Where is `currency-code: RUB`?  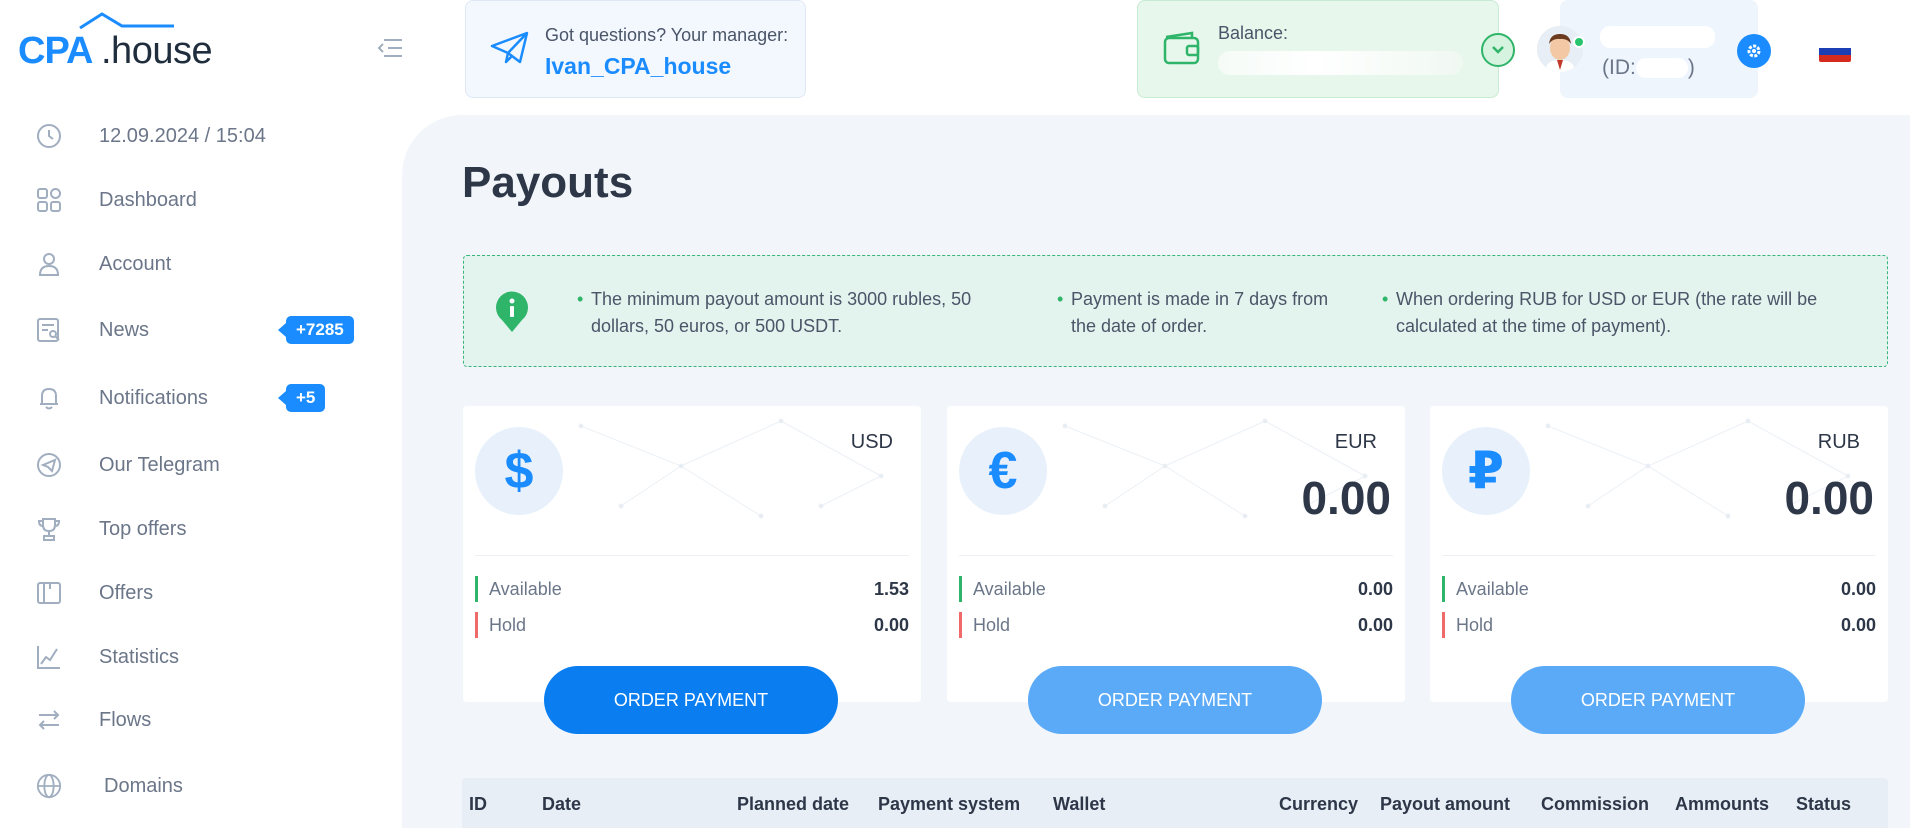
currency-code: RUB is located at coordinates (1838, 442).